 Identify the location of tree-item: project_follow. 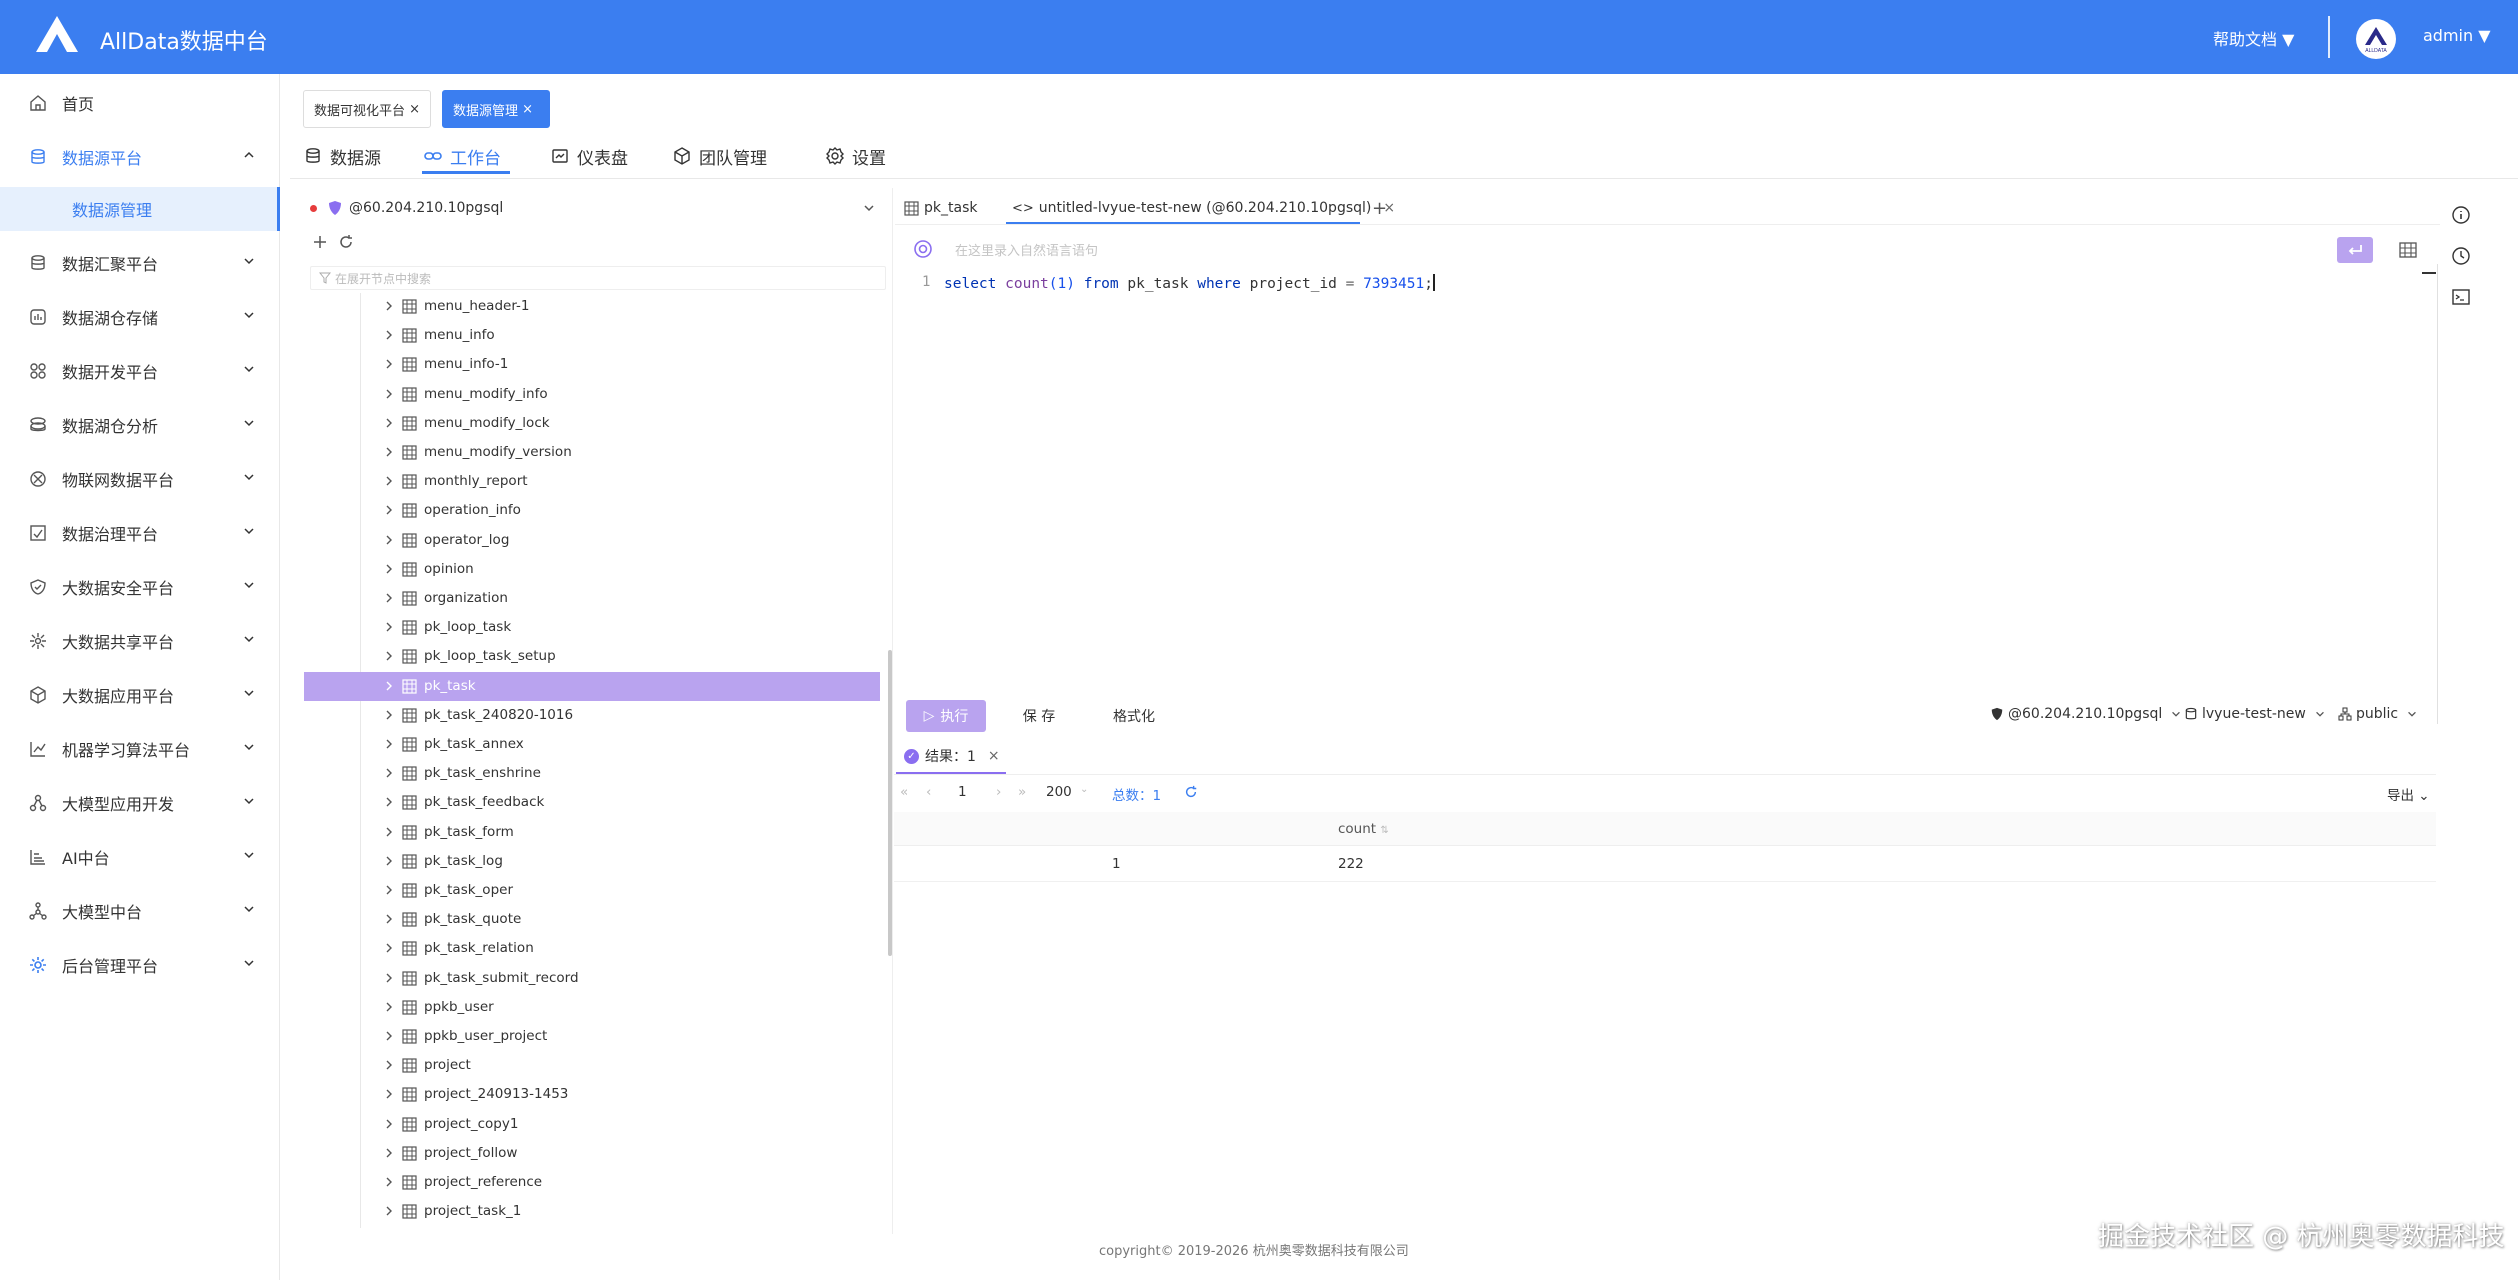
(592, 1153).